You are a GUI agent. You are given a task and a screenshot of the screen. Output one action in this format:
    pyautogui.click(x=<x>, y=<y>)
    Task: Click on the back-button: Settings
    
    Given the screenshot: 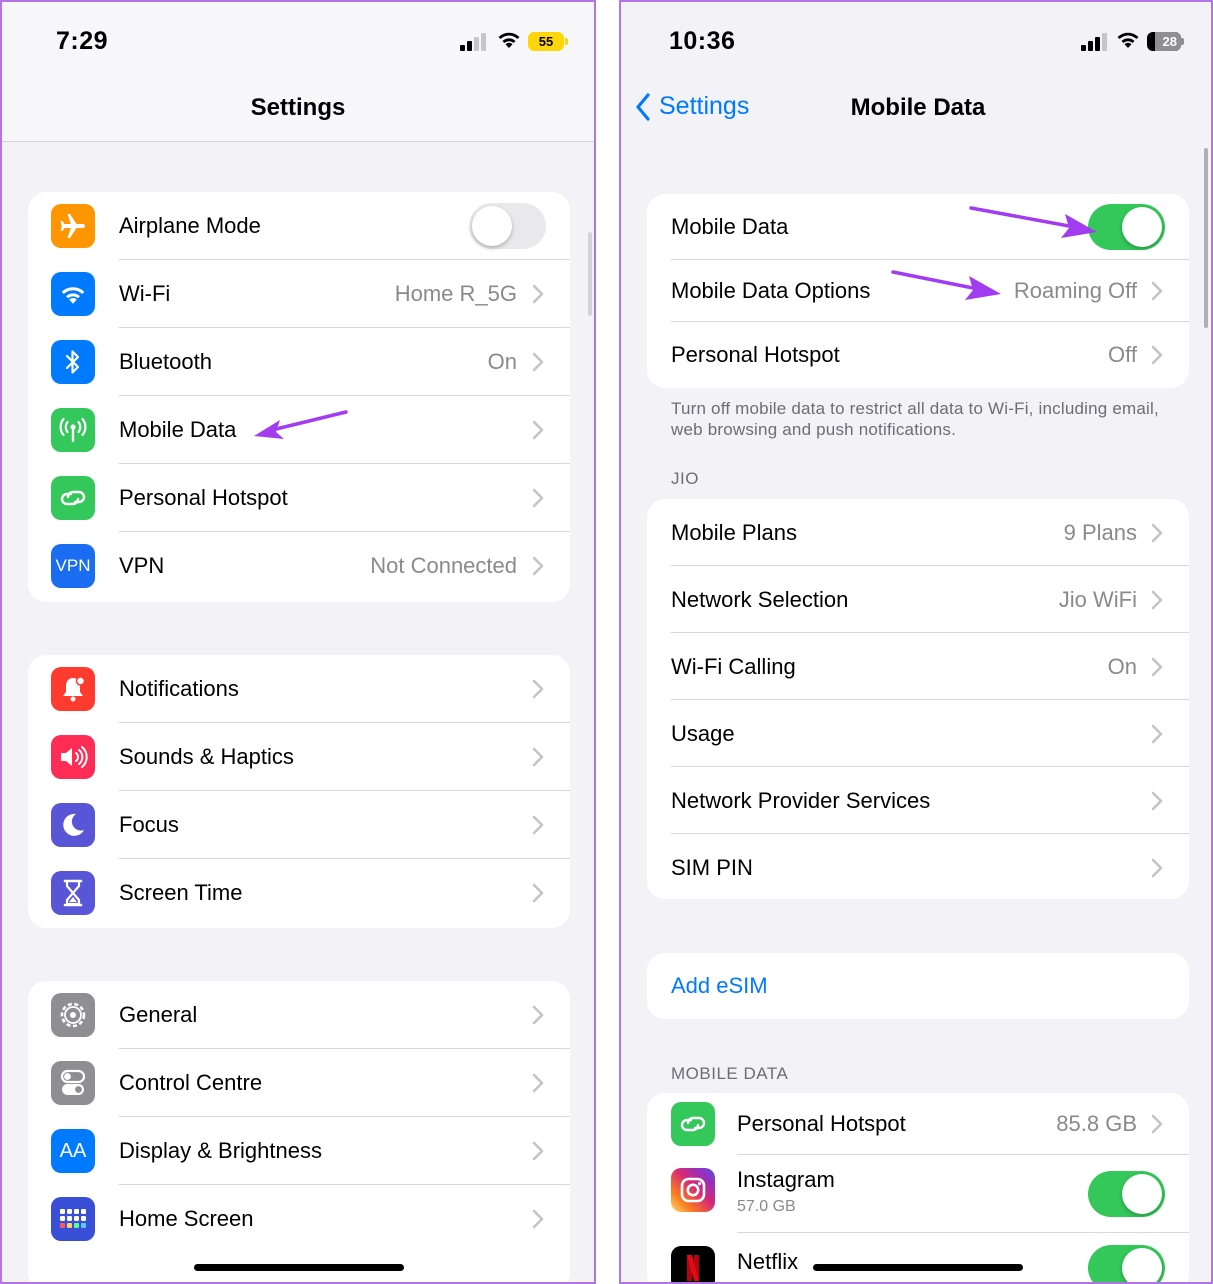 What is the action you would take?
    pyautogui.click(x=692, y=106)
    